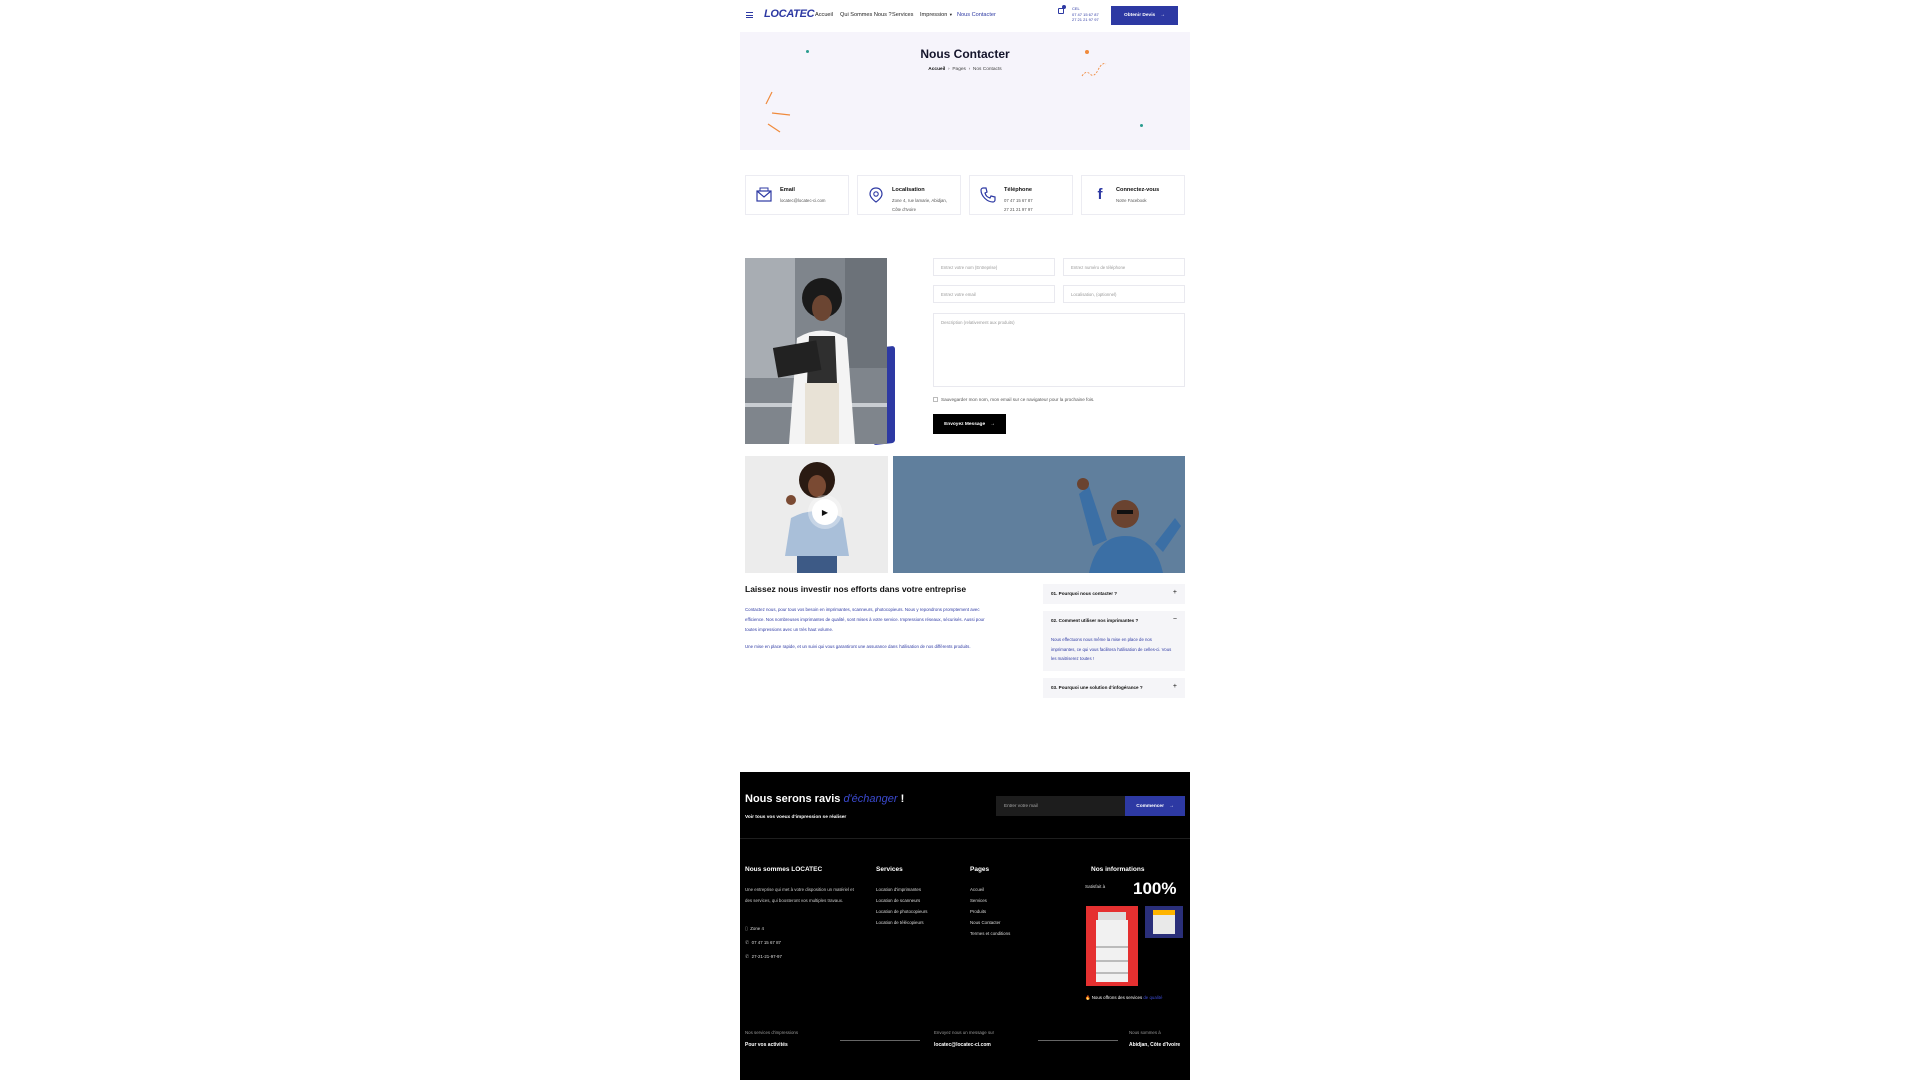 This screenshot has width=1920, height=1080. Describe the element at coordinates (904, 209) in the screenshot. I see `card-line: Côte d'Ivoire` at that location.